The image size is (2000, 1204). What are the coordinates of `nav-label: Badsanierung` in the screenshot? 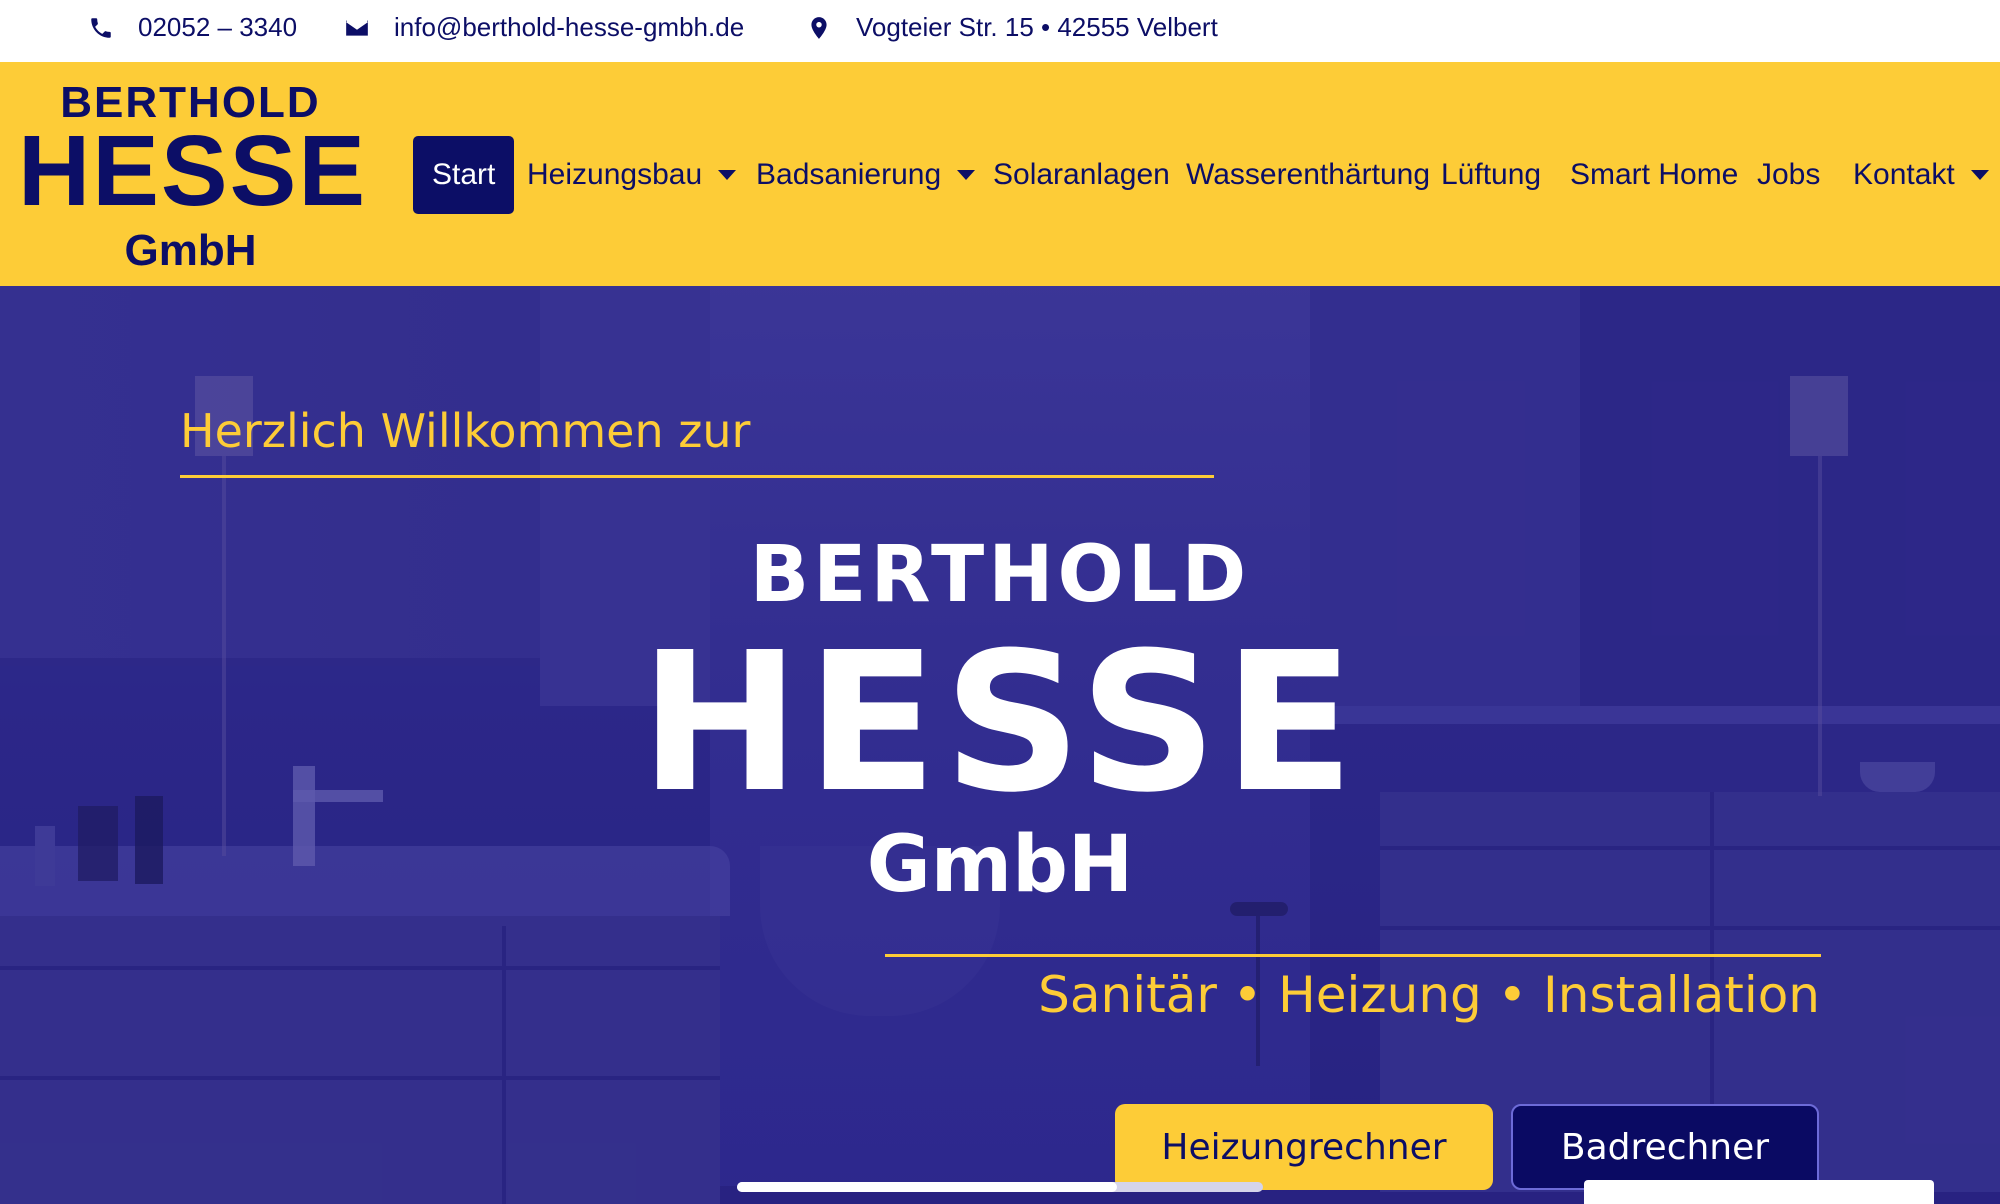 It's located at (849, 174).